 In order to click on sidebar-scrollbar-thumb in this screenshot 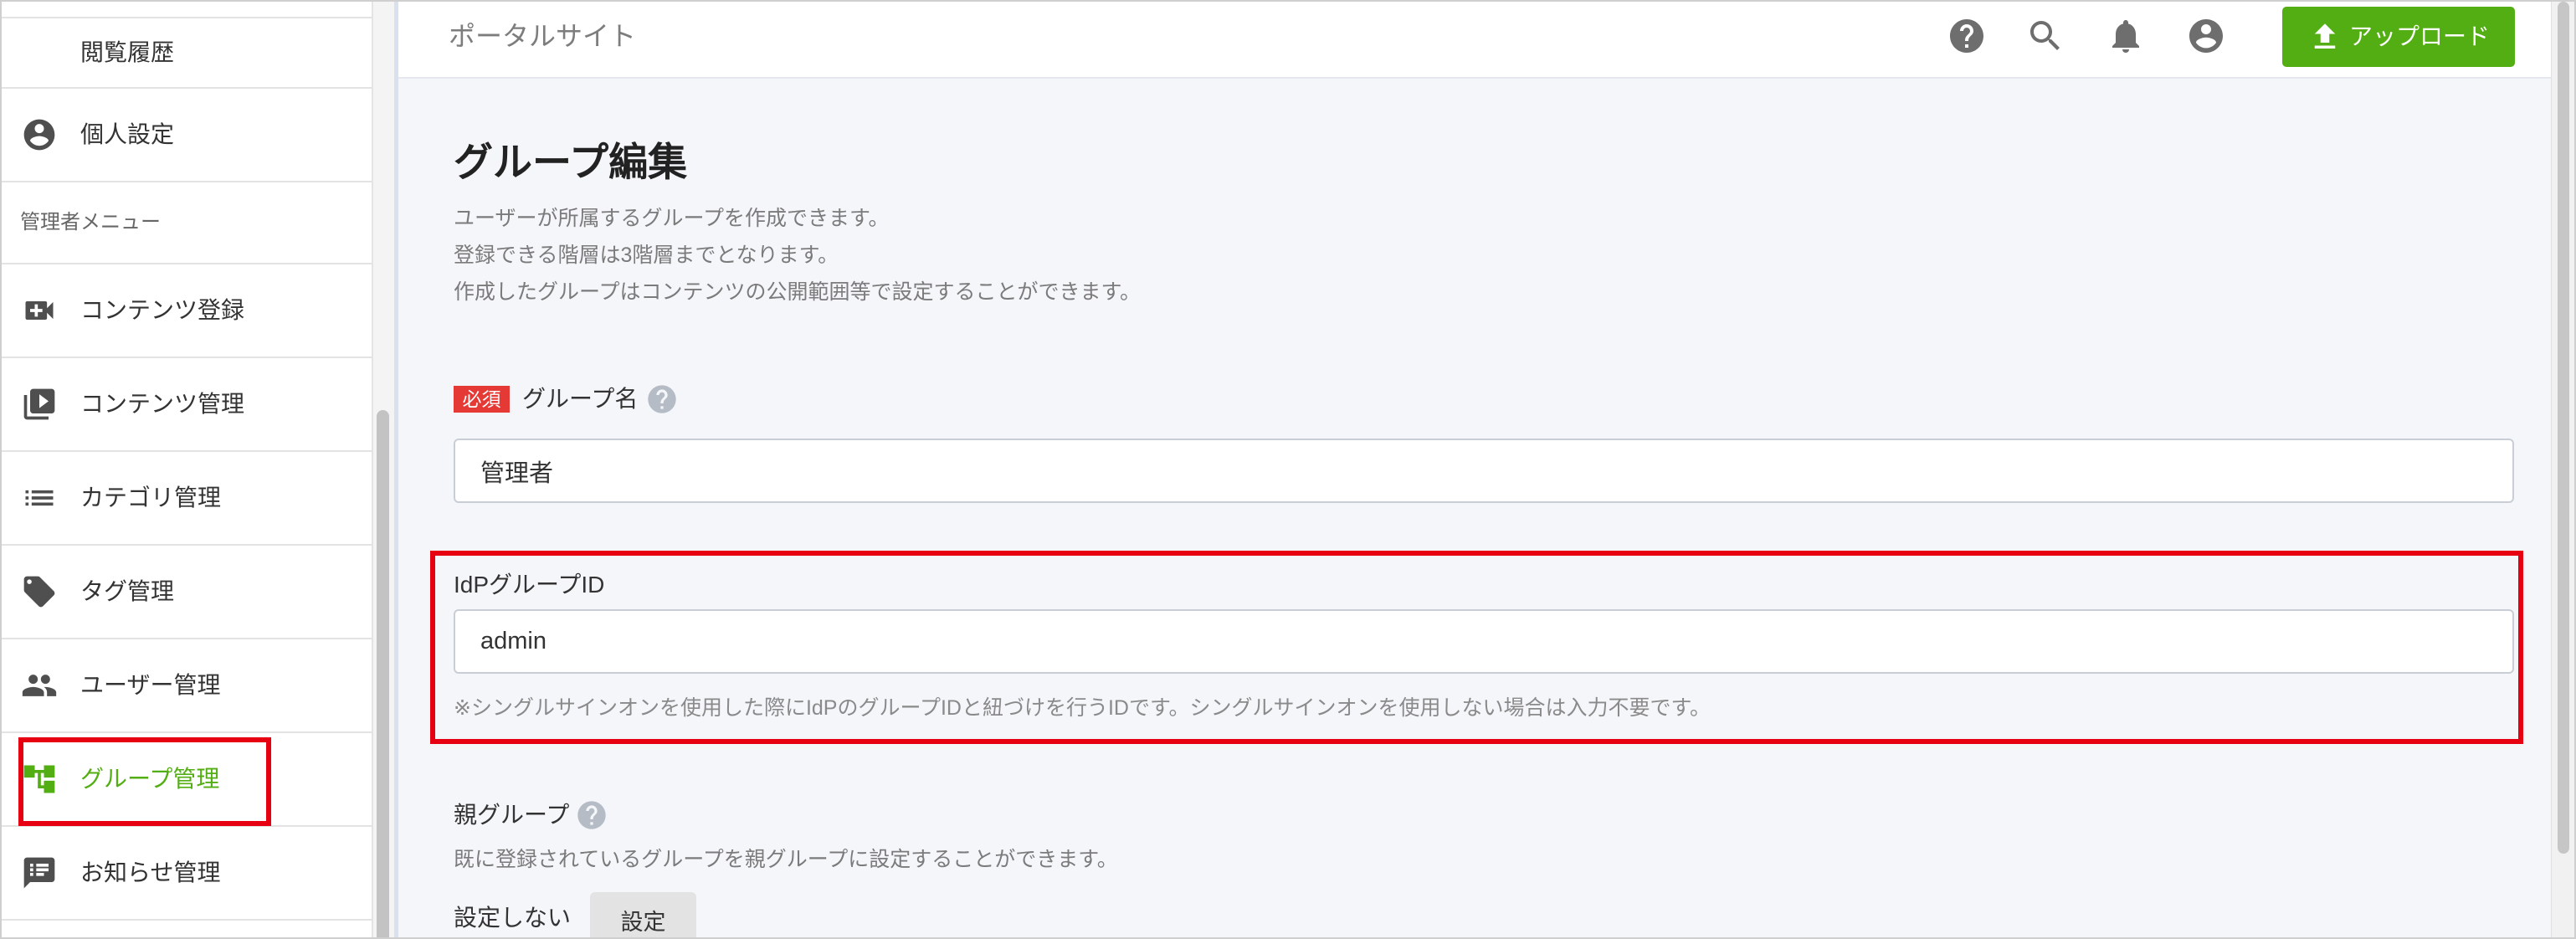, I will do `click(383, 674)`.